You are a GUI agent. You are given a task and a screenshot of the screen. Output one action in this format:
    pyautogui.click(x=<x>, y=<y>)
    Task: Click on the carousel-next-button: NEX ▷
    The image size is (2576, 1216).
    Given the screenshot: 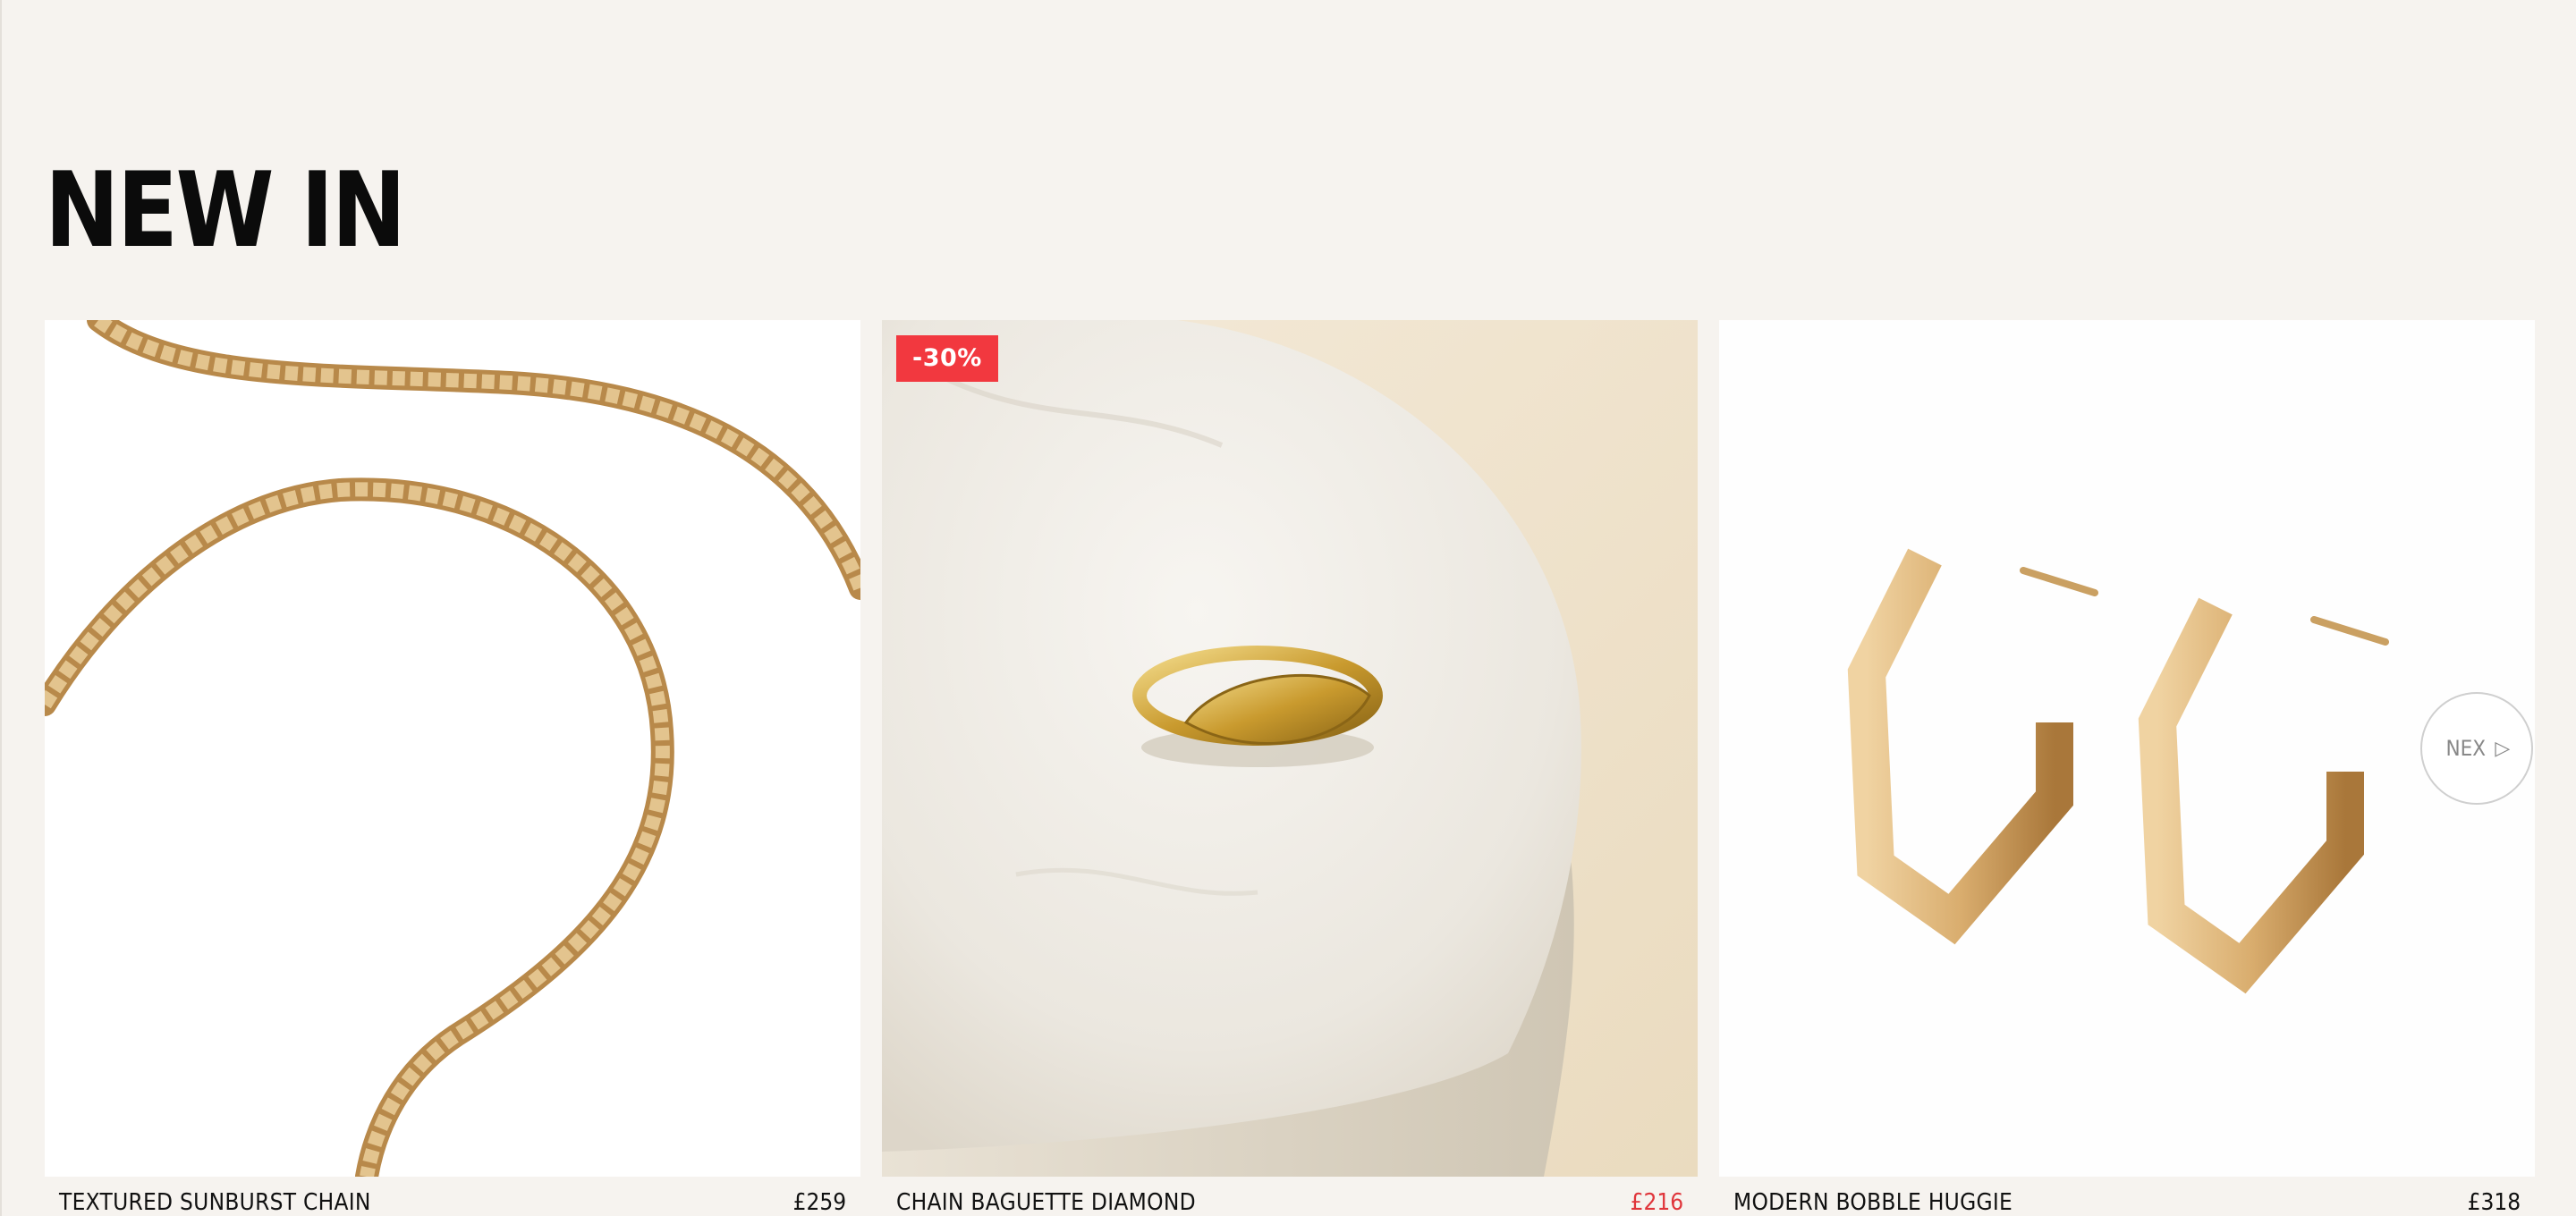 What is the action you would take?
    pyautogui.click(x=2476, y=749)
    